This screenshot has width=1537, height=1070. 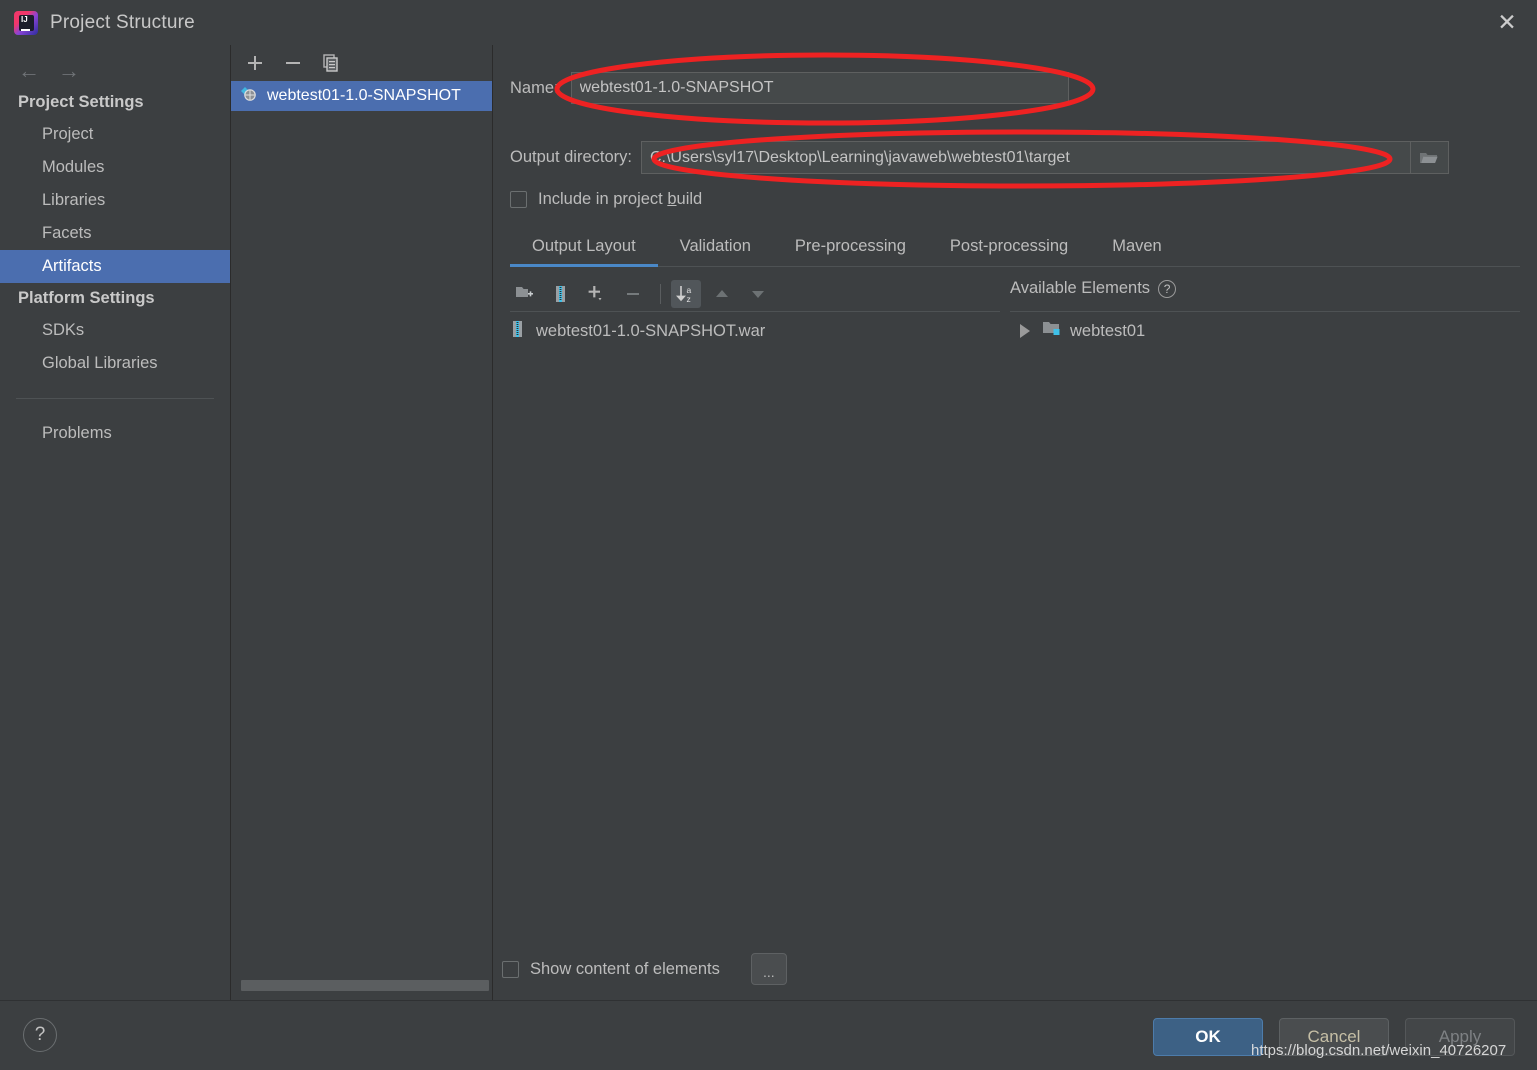 What do you see at coordinates (1379, 1050) in the screenshot?
I see `watermark-text: https://blog.csdn.net/weixin_40726207` at bounding box center [1379, 1050].